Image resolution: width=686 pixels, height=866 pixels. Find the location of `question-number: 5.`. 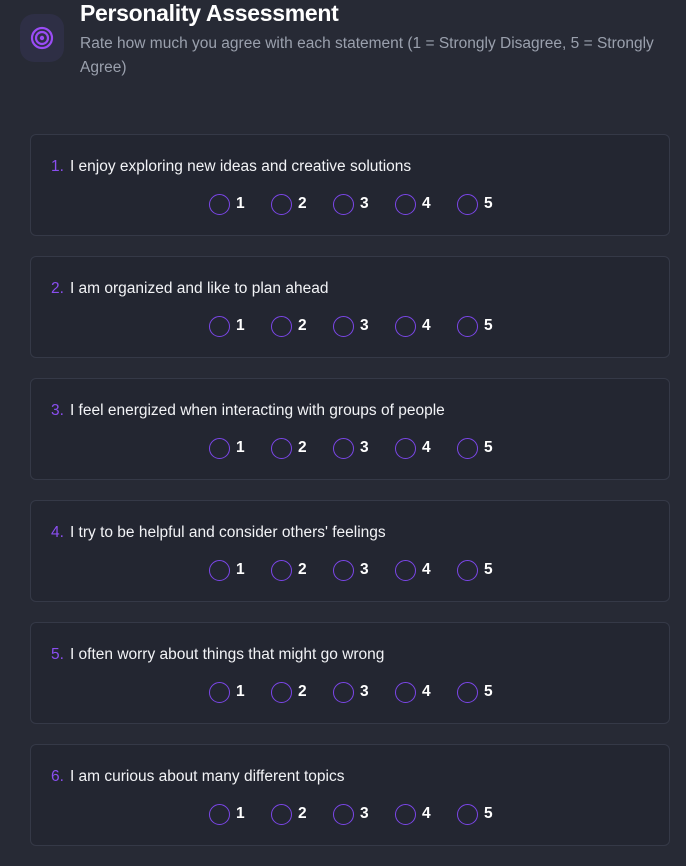

question-number: 5. is located at coordinates (57, 654).